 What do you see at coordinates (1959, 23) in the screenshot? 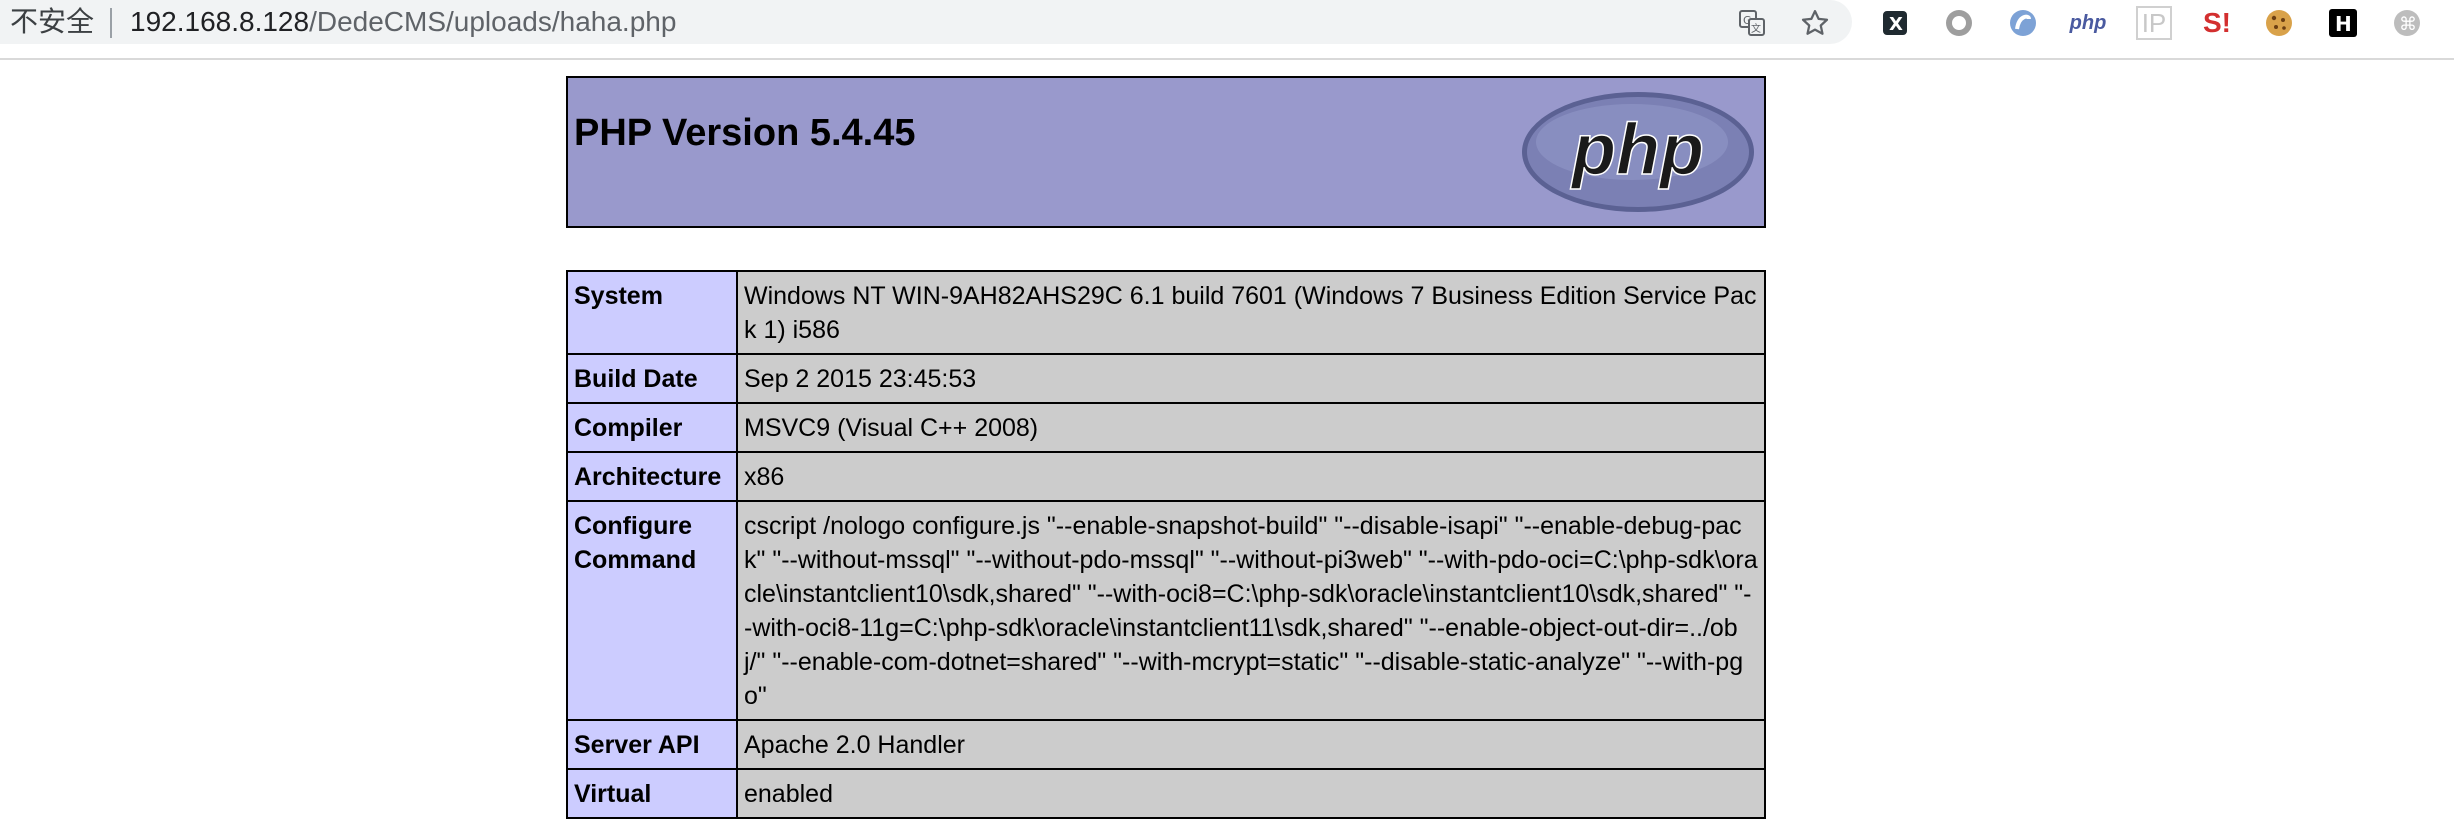
I see `circle-extension-icon` at bounding box center [1959, 23].